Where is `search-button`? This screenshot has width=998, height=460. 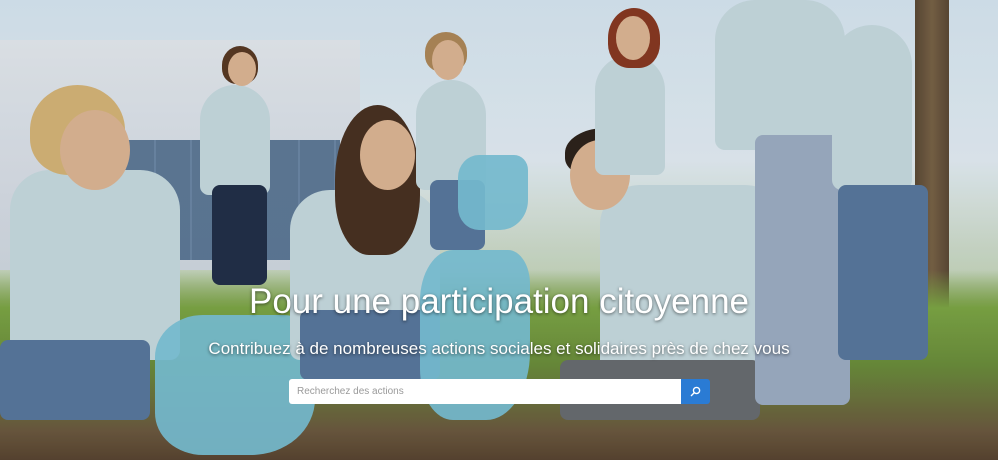
search-button is located at coordinates (695, 391).